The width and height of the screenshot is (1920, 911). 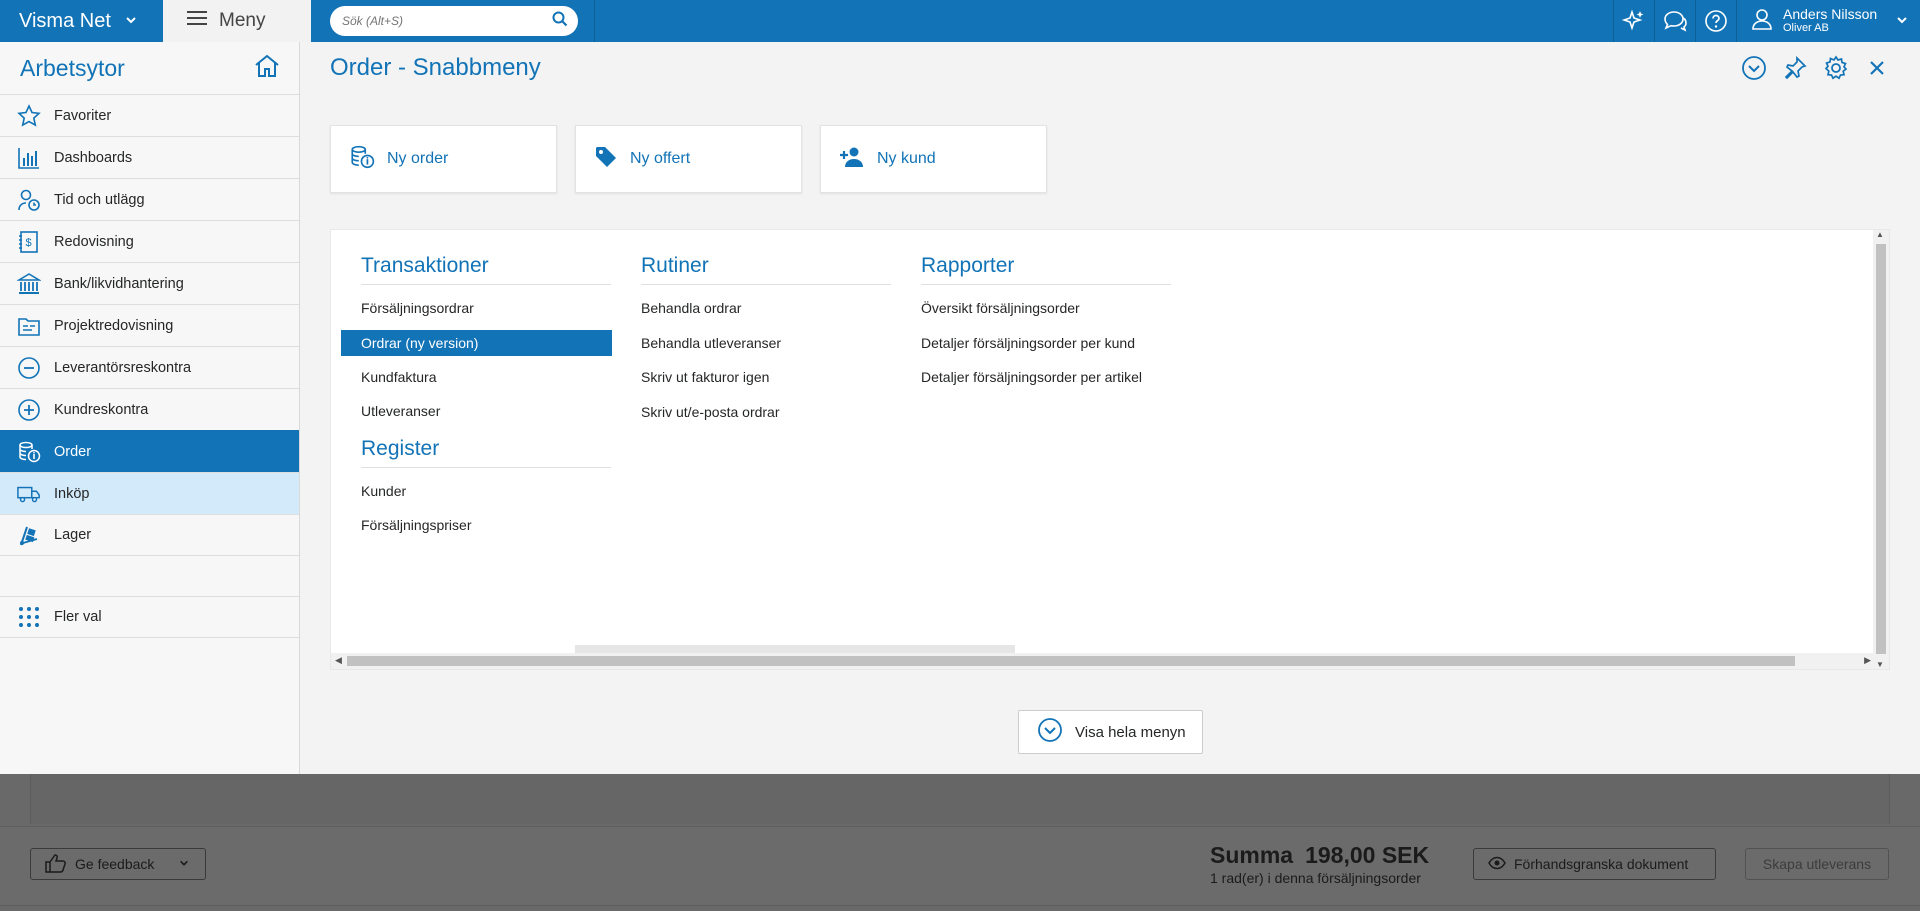 What do you see at coordinates (362, 159) in the screenshot?
I see `new-order-icon` at bounding box center [362, 159].